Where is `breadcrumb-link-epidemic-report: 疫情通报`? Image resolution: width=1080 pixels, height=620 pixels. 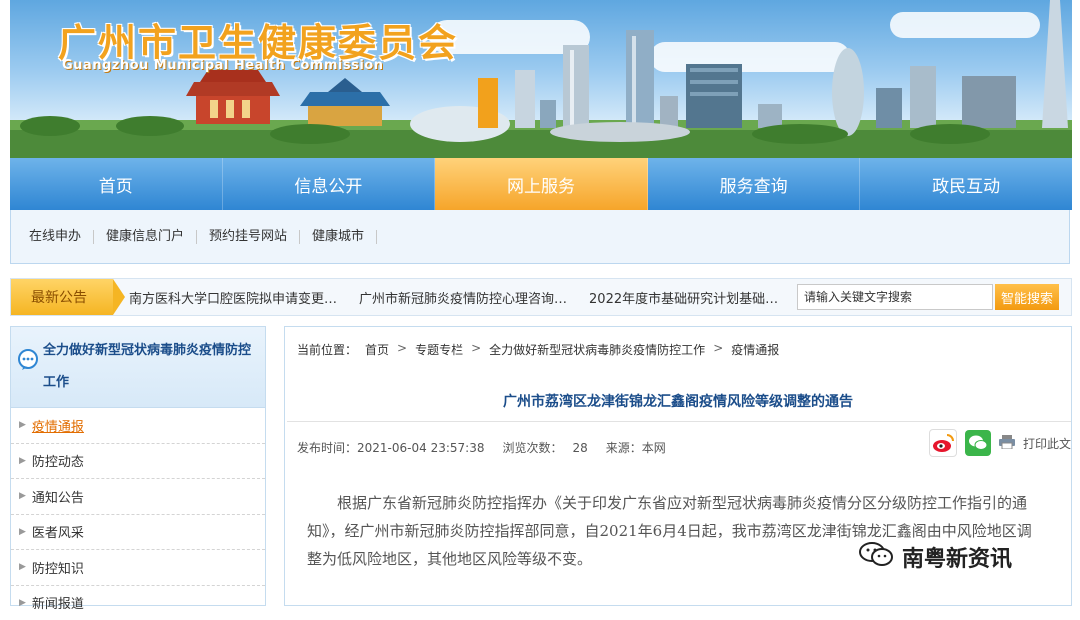
breadcrumb-link-epidemic-report: 疫情通报 is located at coordinates (755, 349).